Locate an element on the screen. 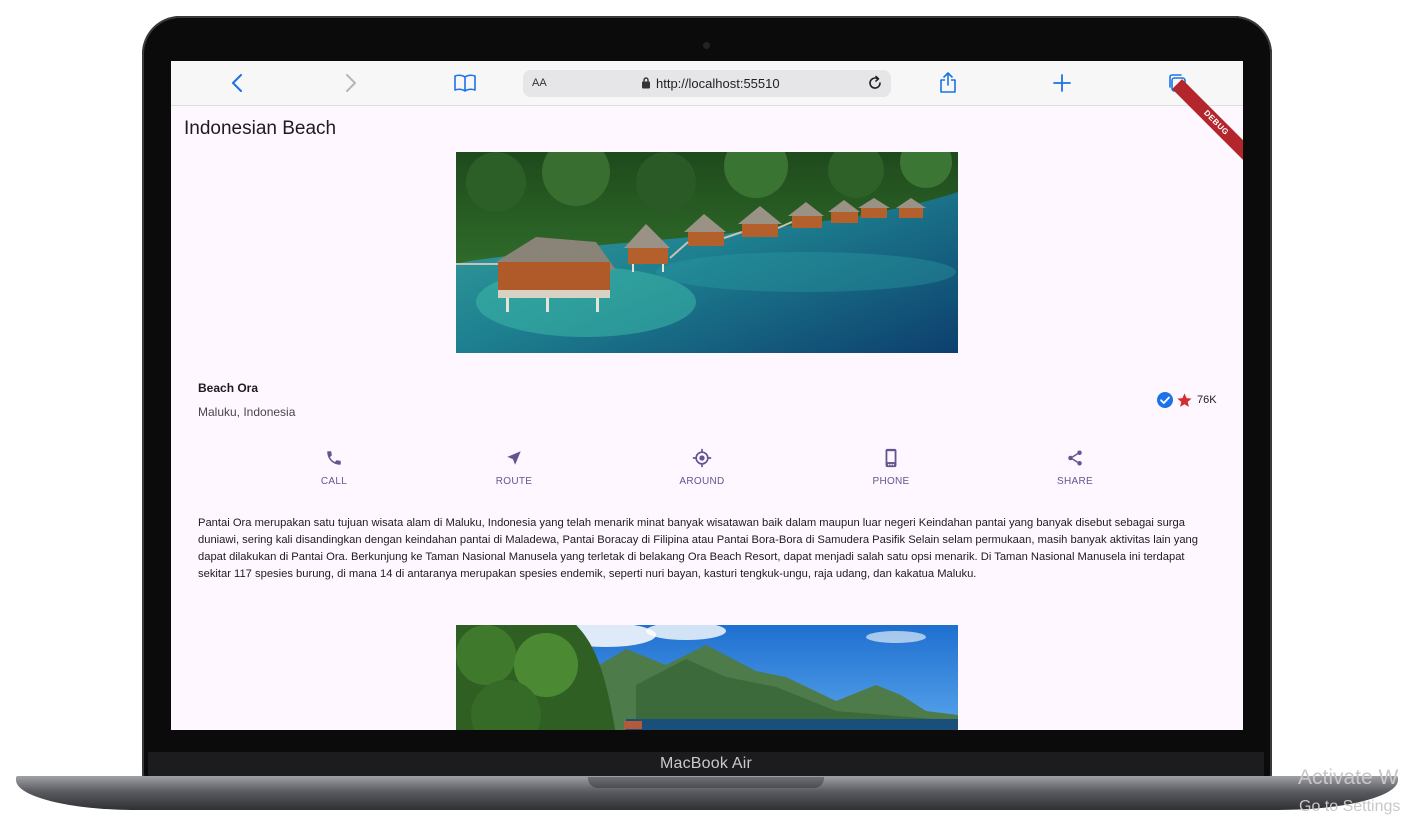 The image size is (1412, 828). url-text: http://localhost:55510 is located at coordinates (718, 83).